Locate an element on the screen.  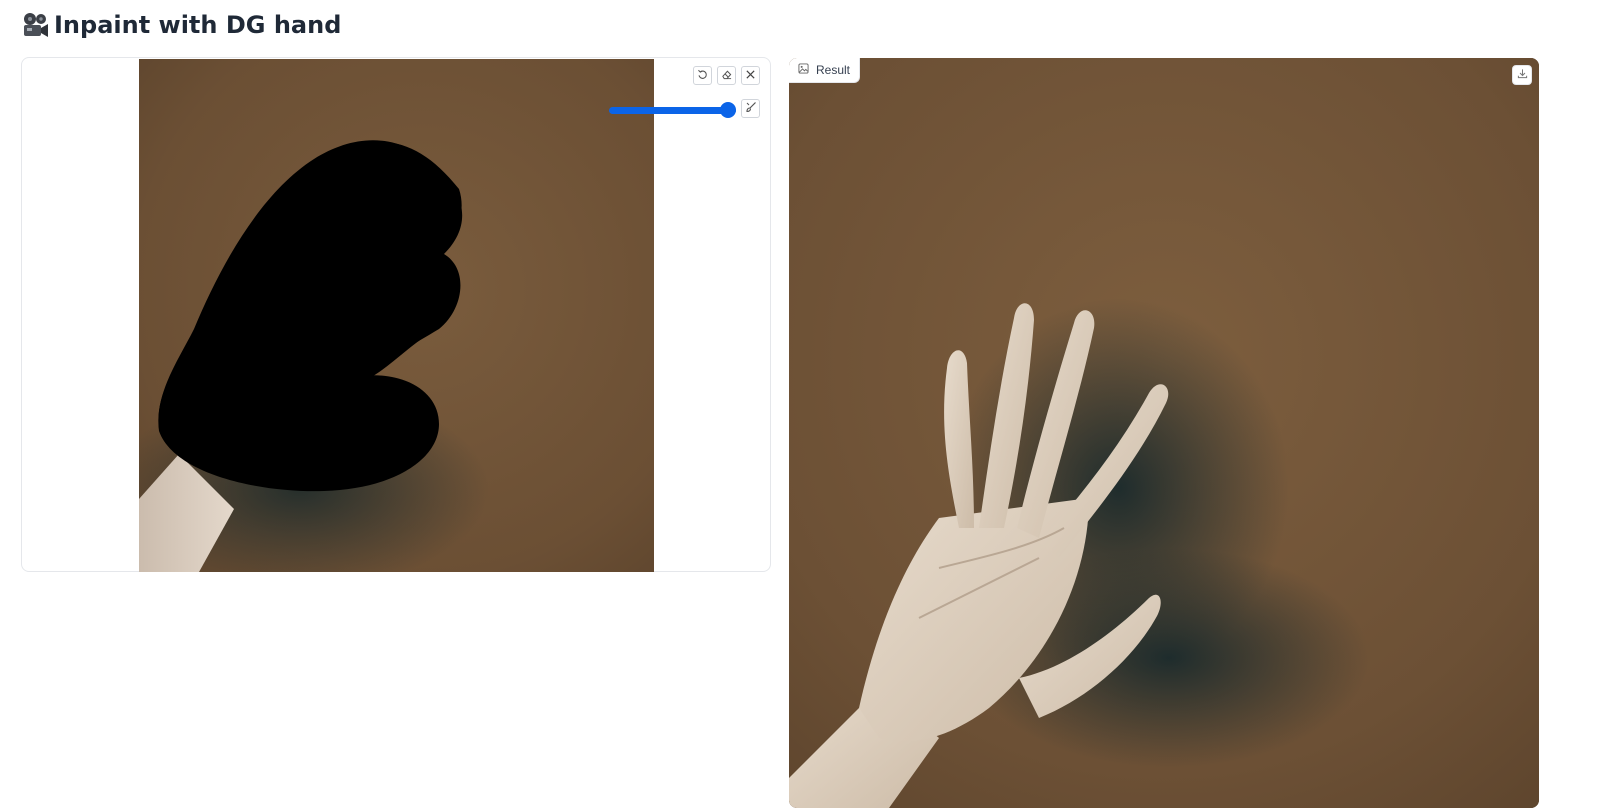
result-label-text: Result is located at coordinates (833, 70).